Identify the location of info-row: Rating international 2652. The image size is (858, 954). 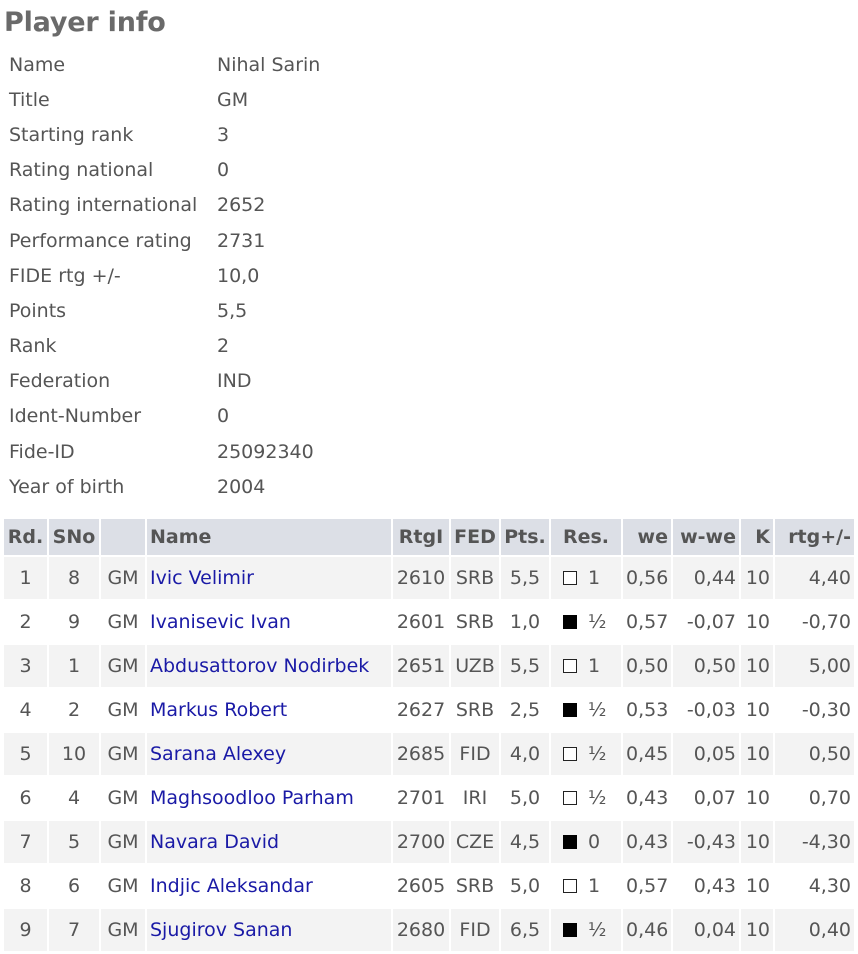
(162, 205).